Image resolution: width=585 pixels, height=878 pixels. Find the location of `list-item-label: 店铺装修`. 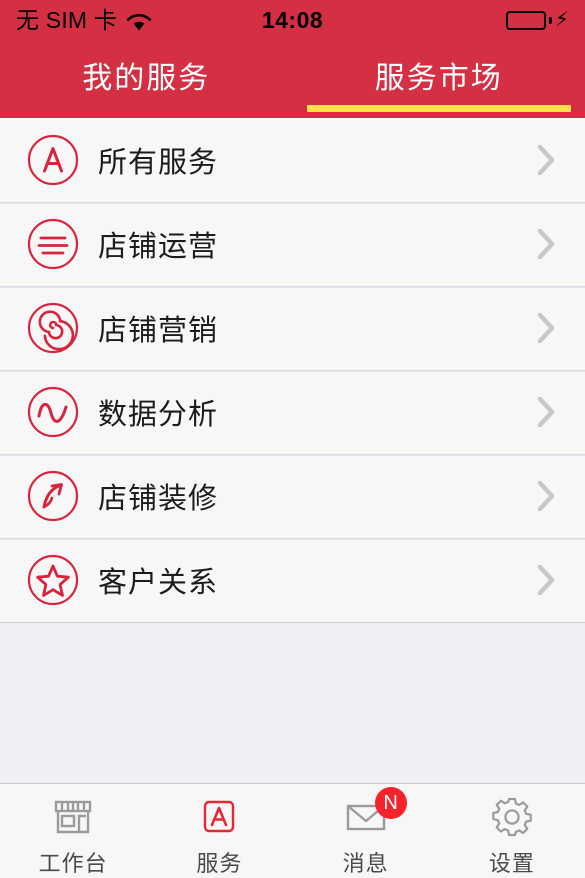

list-item-label: 店铺装修 is located at coordinates (158, 499).